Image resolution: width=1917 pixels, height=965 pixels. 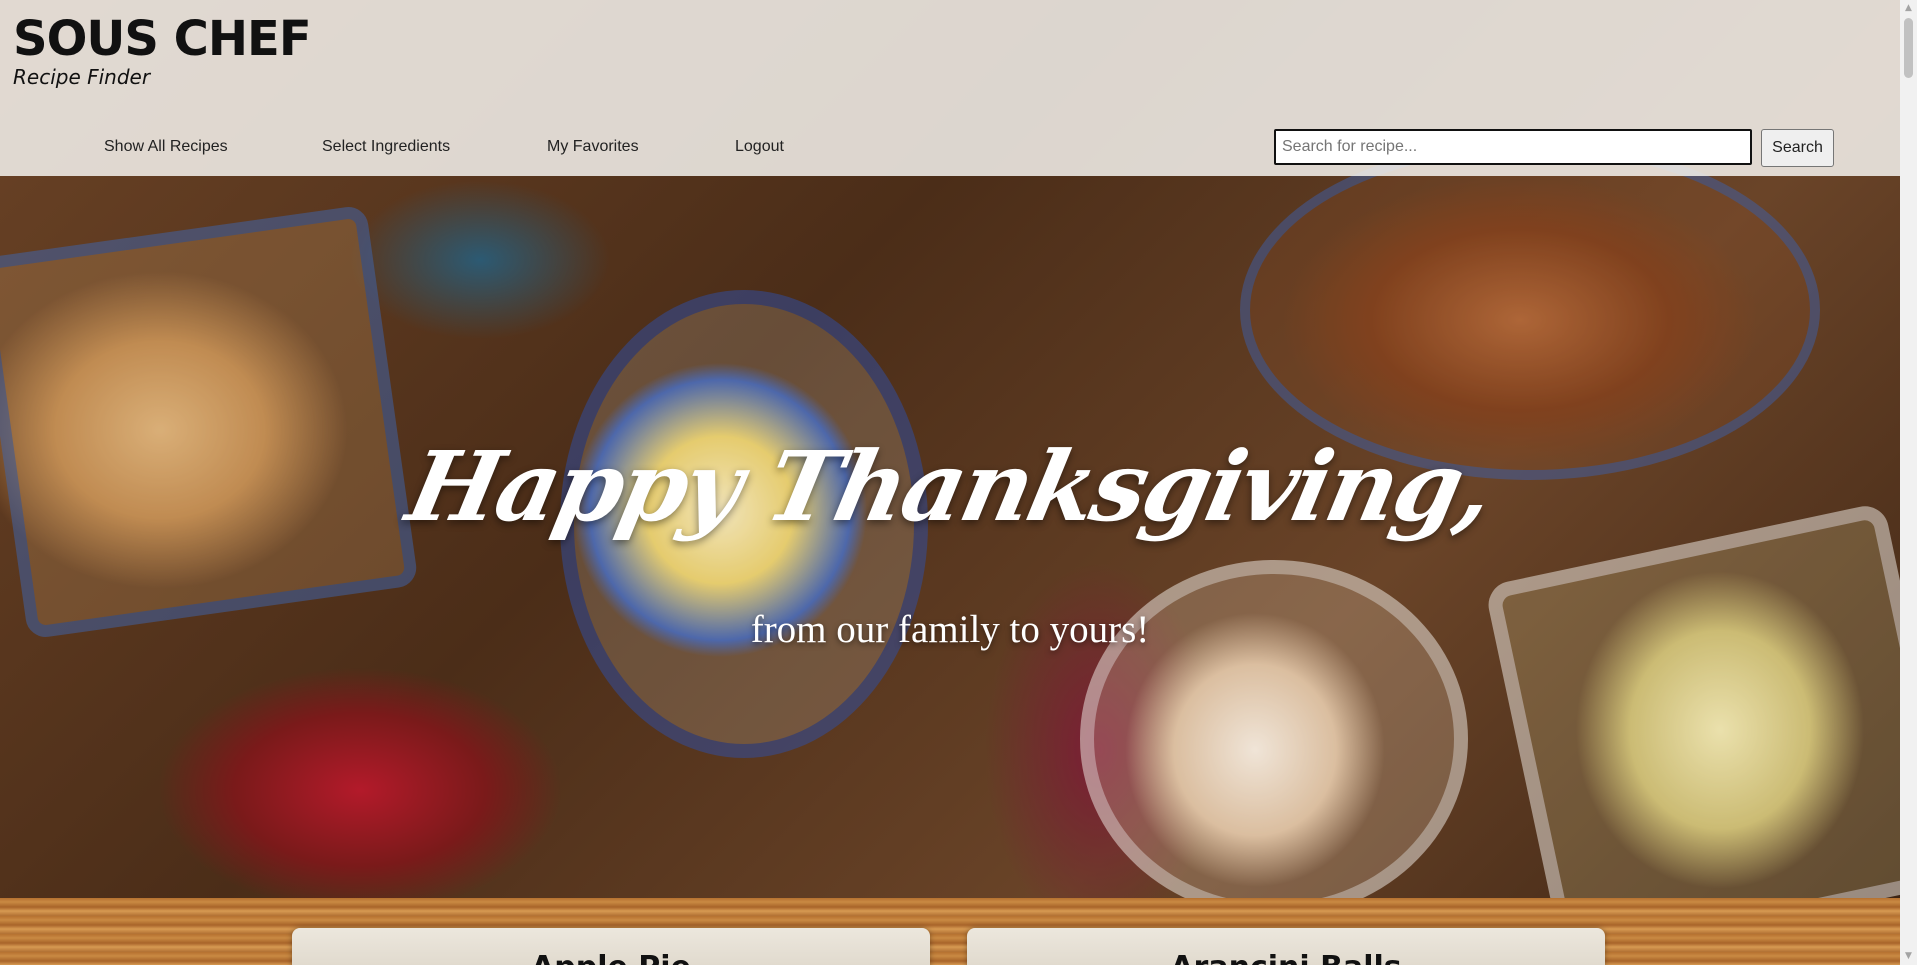 I want to click on turkey-platter-image, so click(x=1530, y=310).